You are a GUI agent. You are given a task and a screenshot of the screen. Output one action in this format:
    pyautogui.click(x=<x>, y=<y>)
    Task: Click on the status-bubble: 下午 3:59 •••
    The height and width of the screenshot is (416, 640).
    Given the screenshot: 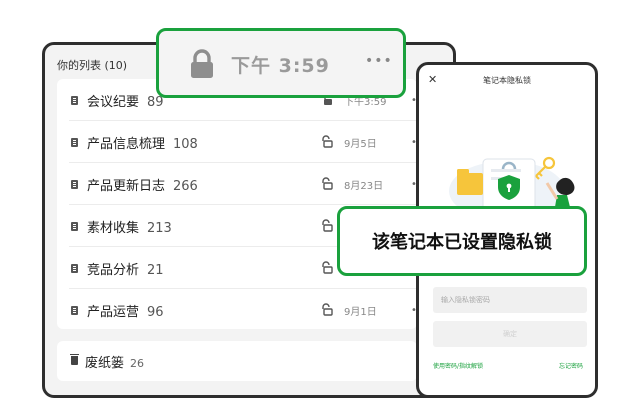 What is the action you would take?
    pyautogui.click(x=281, y=63)
    